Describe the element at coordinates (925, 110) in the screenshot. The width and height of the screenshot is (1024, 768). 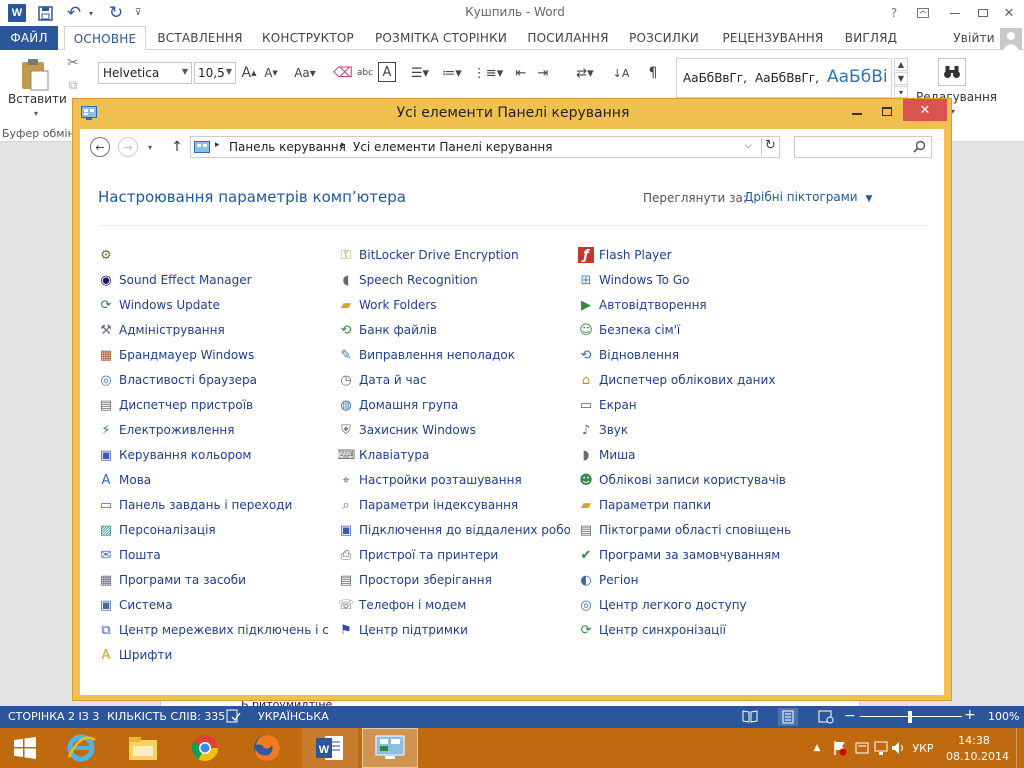
I see `cp-close-button: ✕` at that location.